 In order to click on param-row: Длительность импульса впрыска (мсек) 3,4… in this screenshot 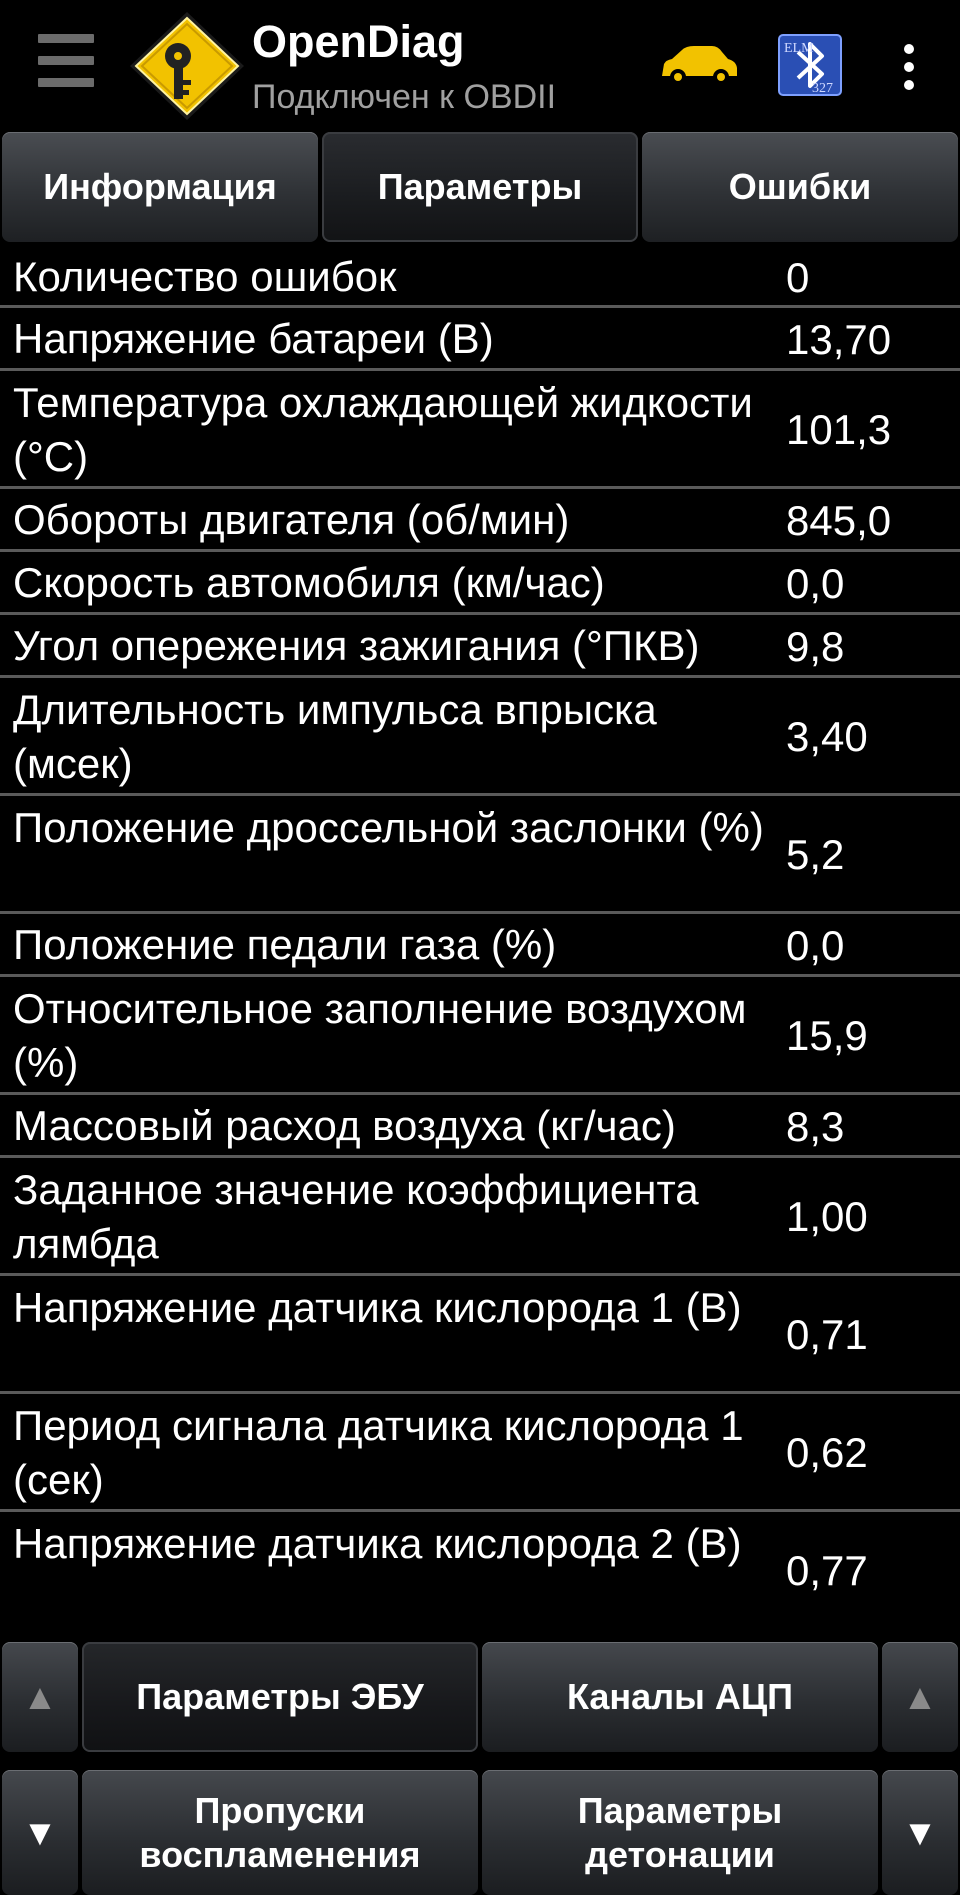, I will do `click(480, 737)`.